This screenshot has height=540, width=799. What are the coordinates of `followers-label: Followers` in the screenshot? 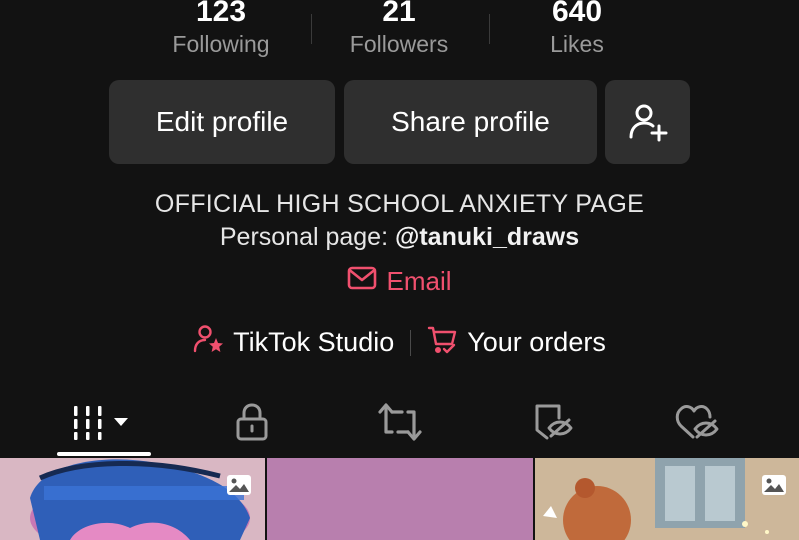 It's located at (399, 44).